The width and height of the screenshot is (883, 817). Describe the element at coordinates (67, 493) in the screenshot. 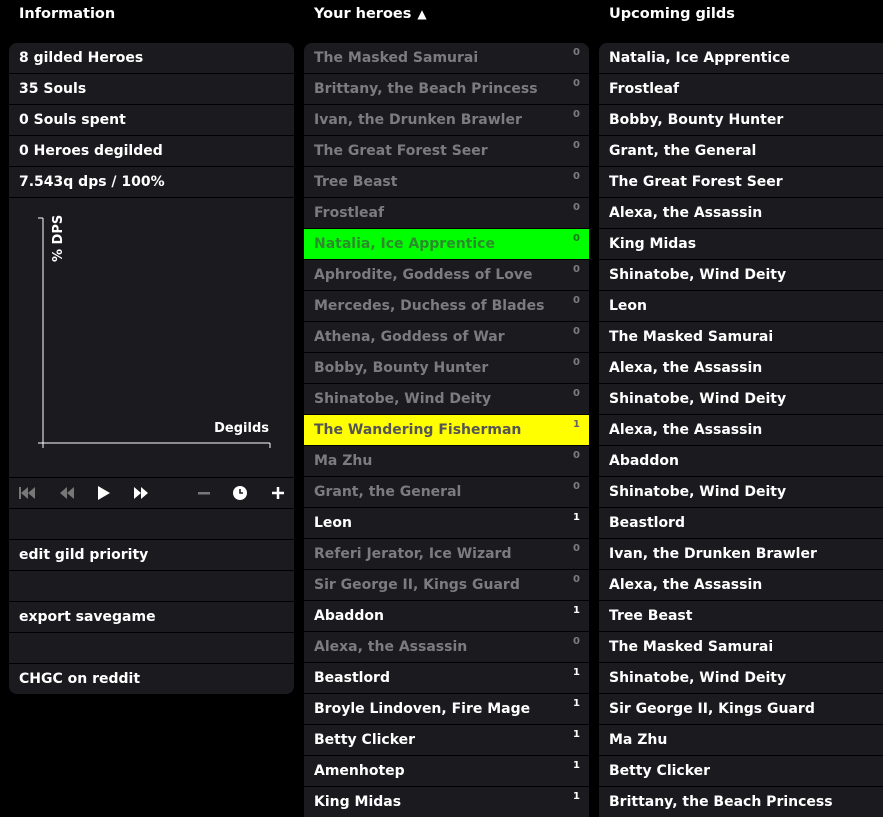

I see `rewind-icon` at that location.